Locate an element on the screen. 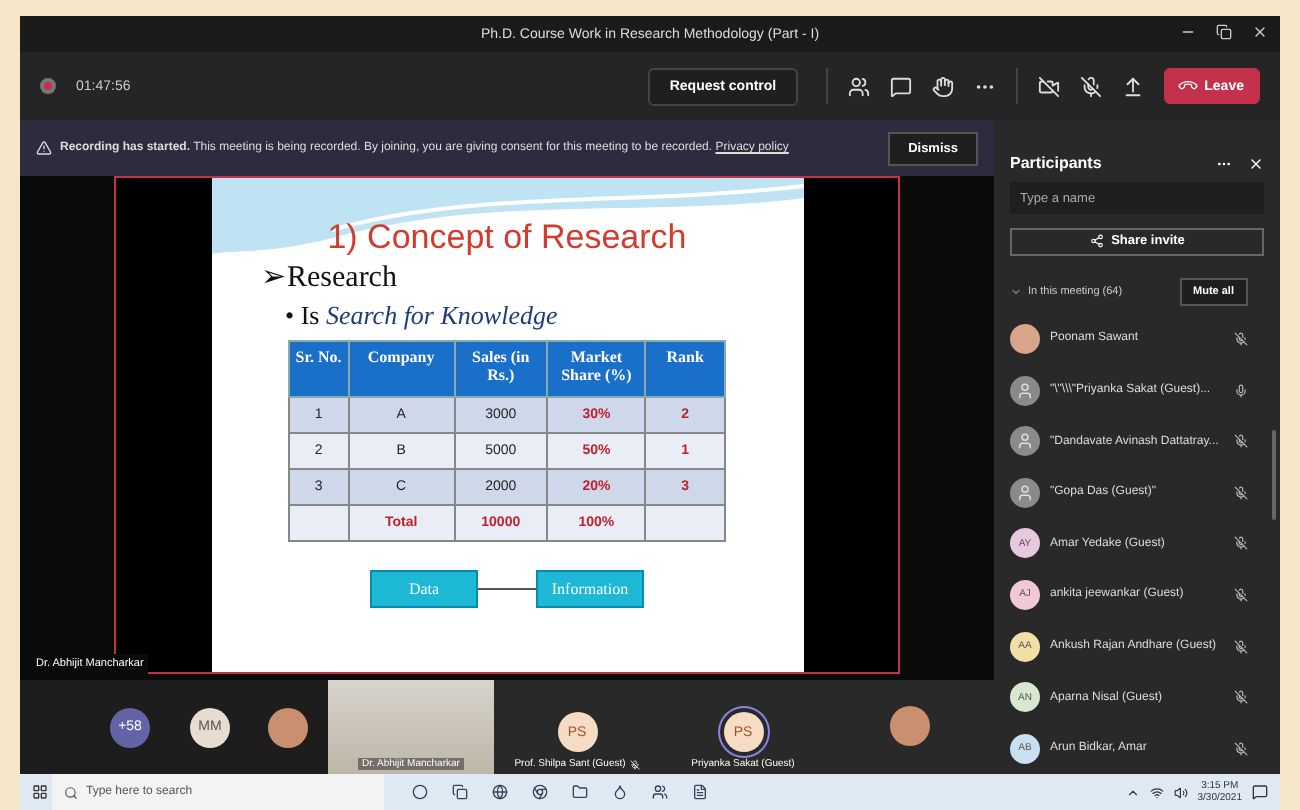  circle-icon is located at coordinates (420, 792).